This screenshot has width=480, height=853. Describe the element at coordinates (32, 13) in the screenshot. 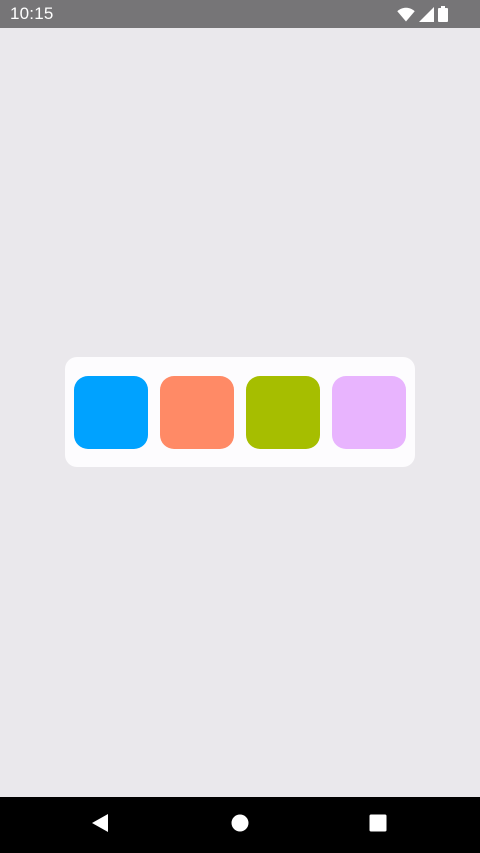

I see `status-time: 10:15` at that location.